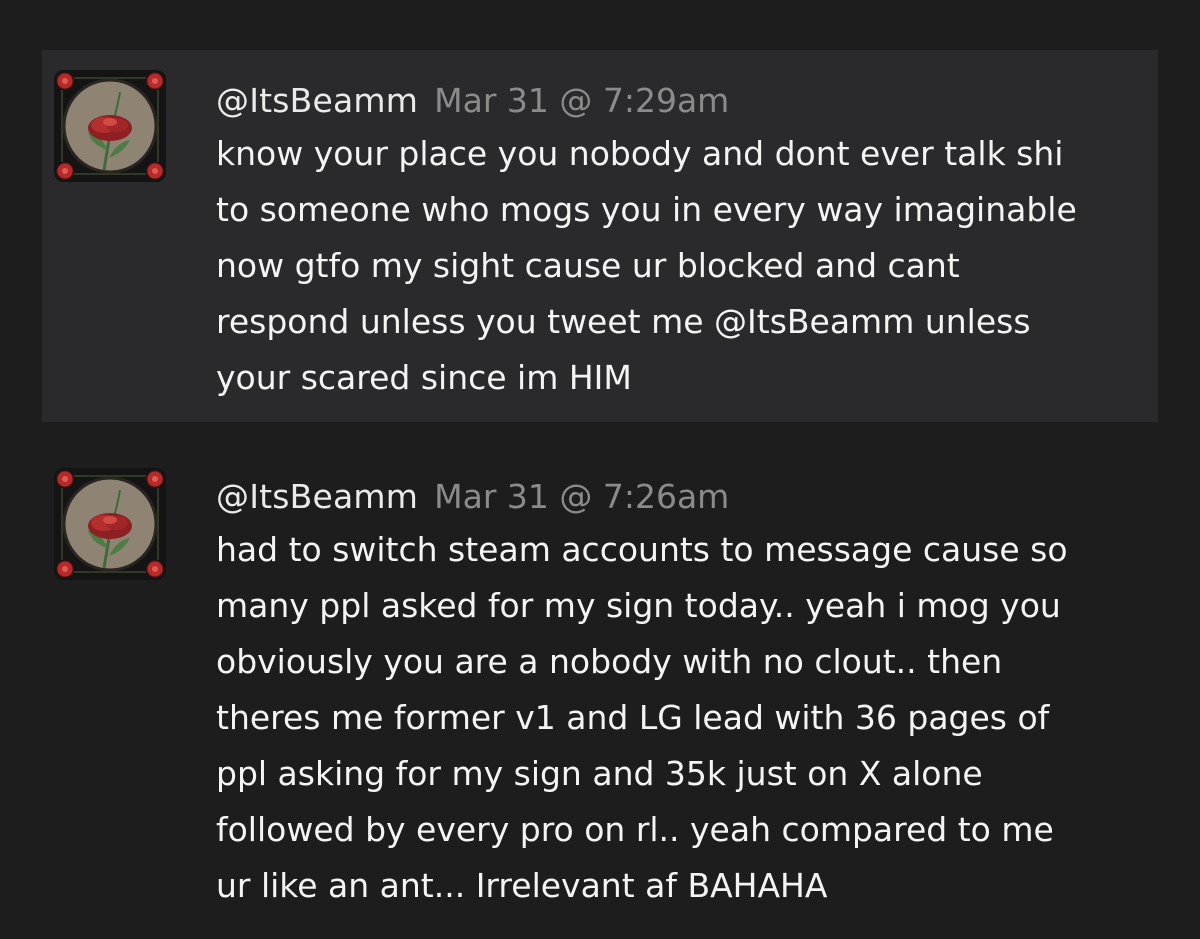  I want to click on comment-meta: @ItsBeamm Mar 31 @ 7:26am, so click(677, 497).